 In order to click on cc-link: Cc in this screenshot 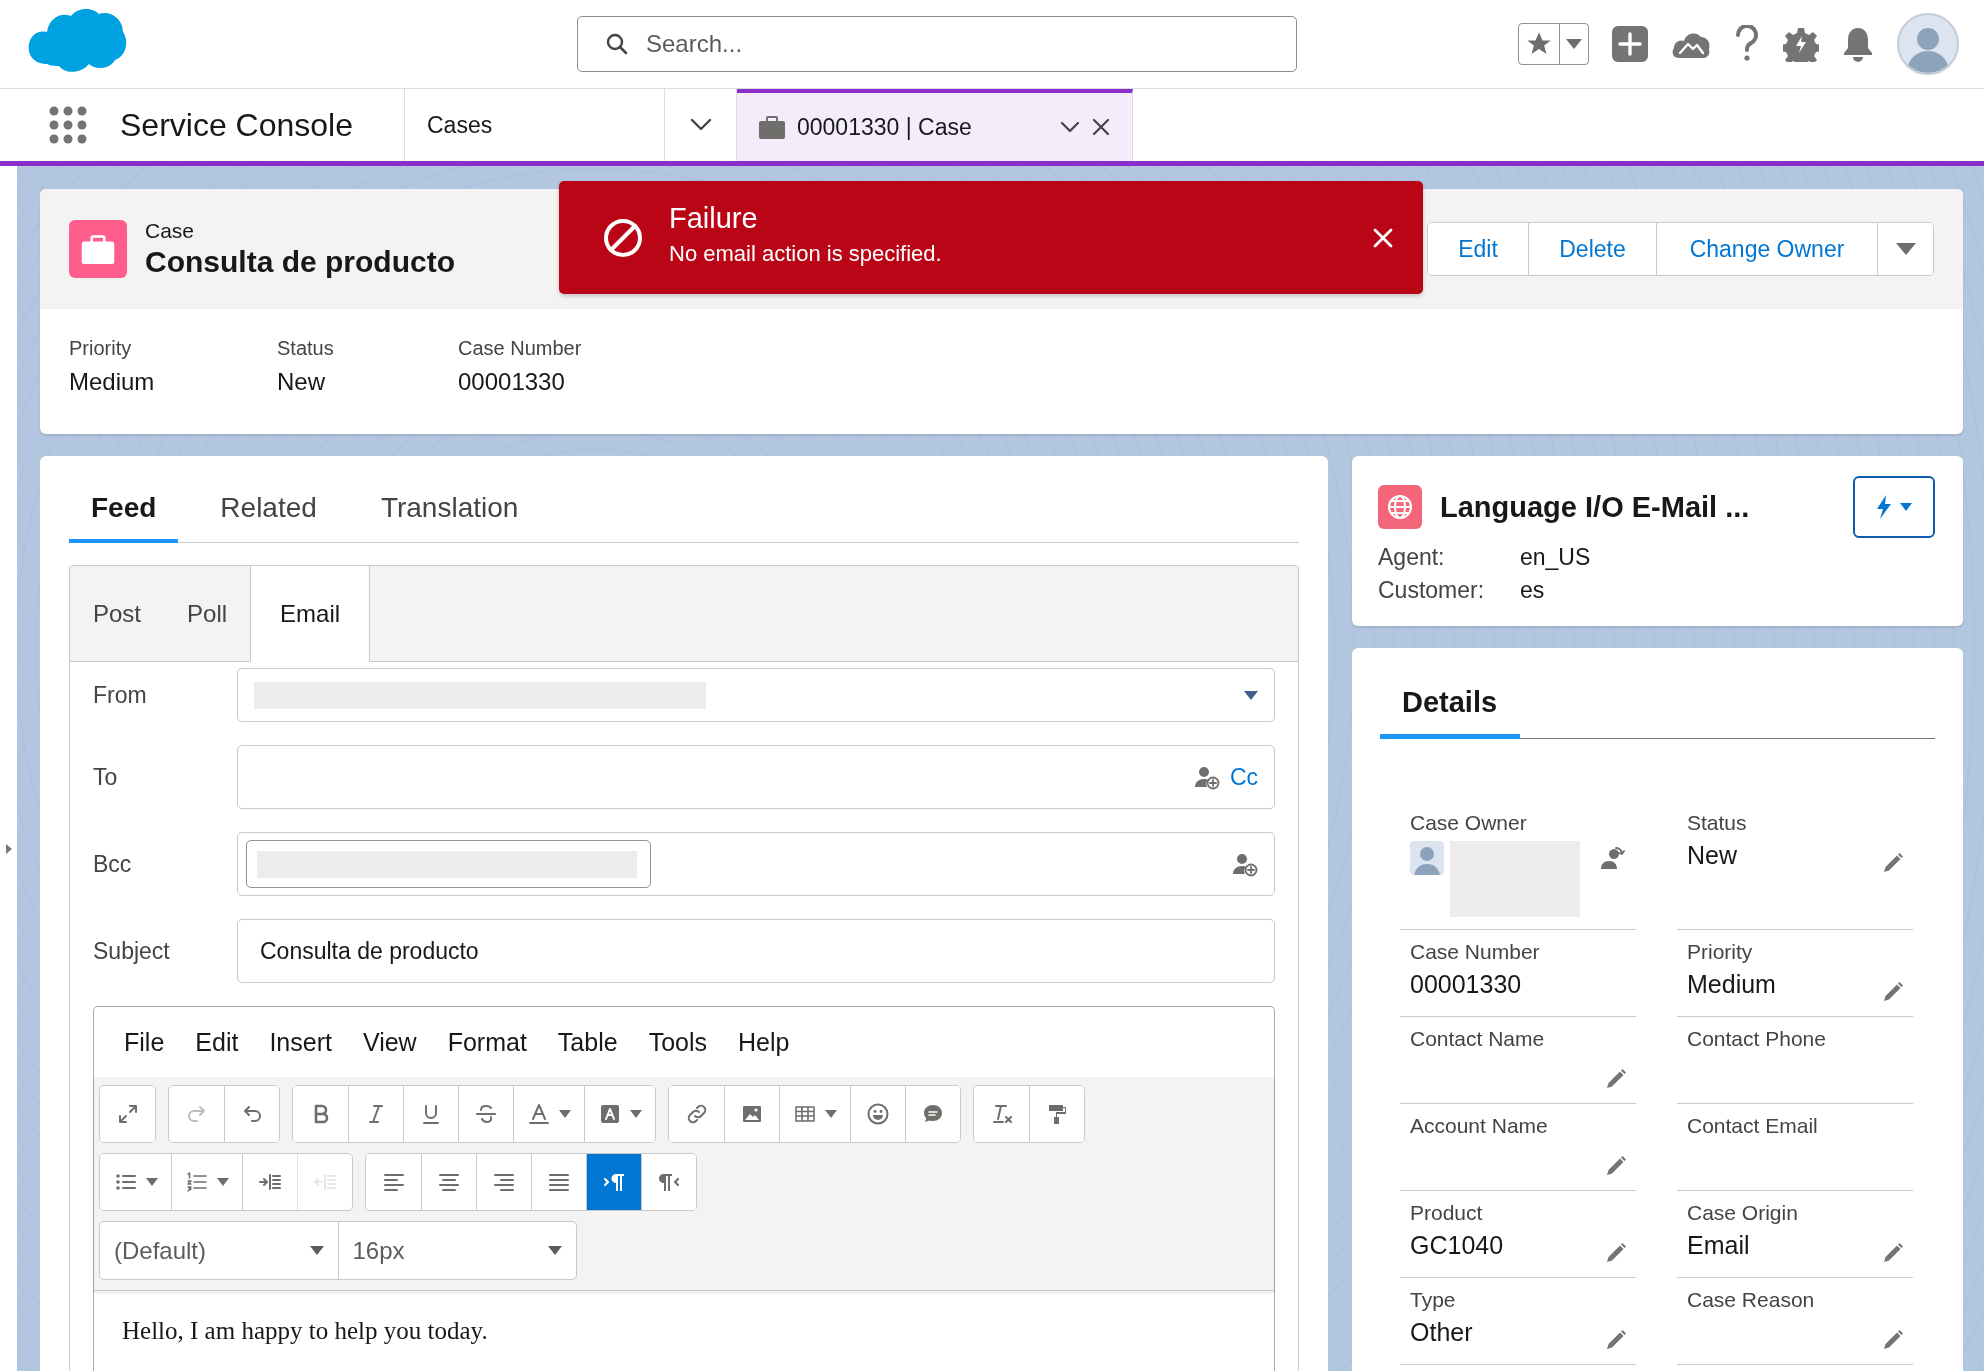, I will do `click(1243, 777)`.